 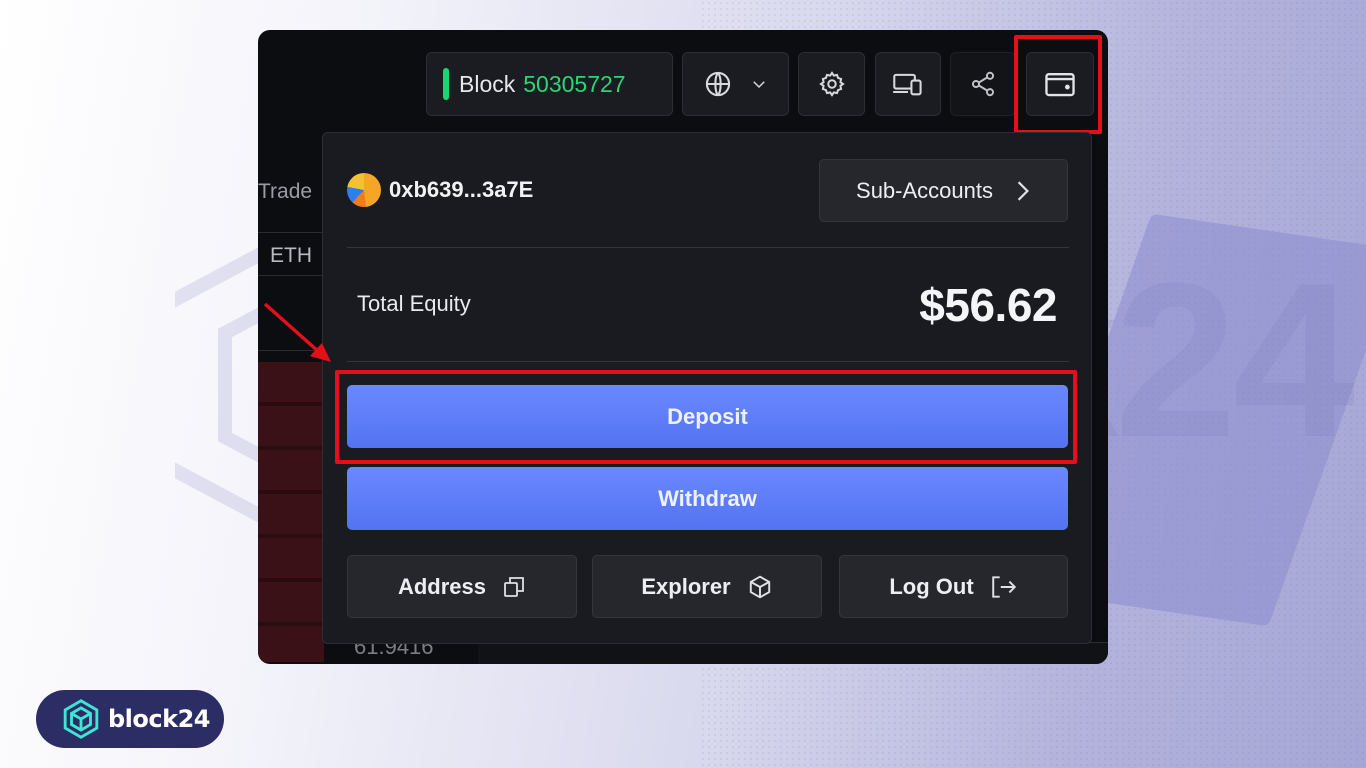 What do you see at coordinates (924, 190) in the screenshot?
I see `sub-accounts-label: Sub-Accounts` at bounding box center [924, 190].